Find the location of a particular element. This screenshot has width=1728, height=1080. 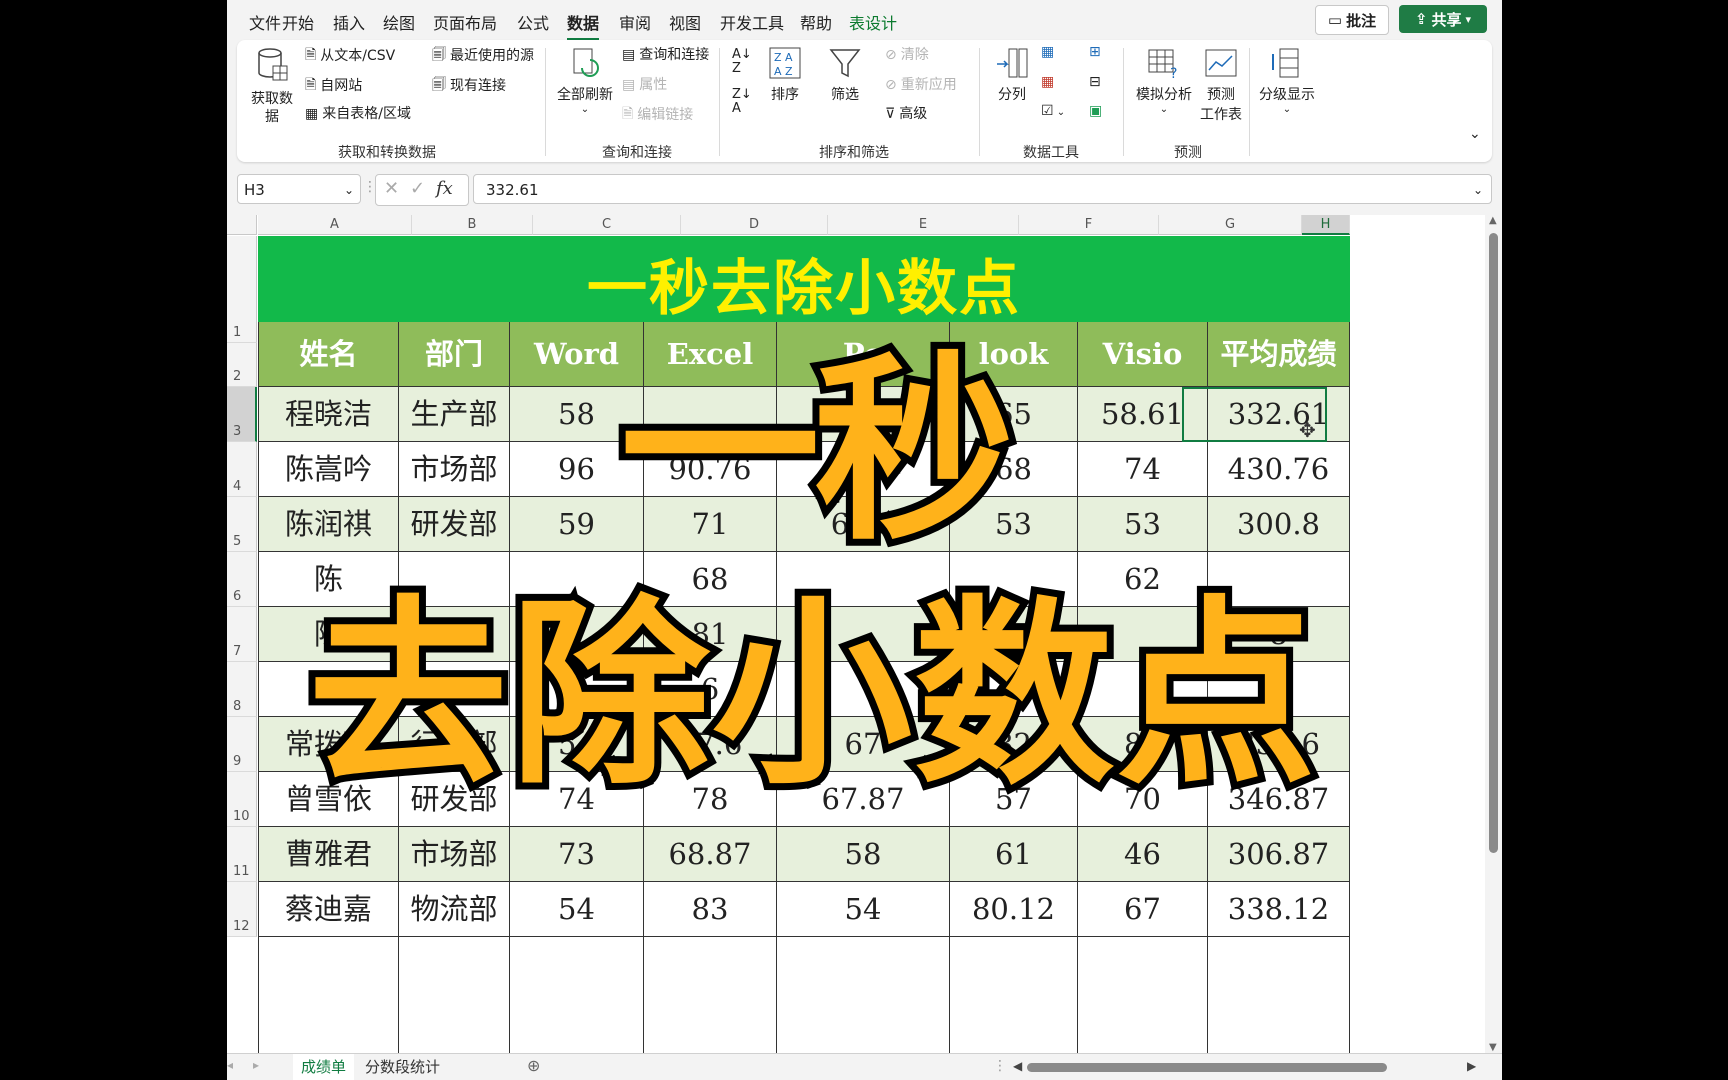

menu-data: 数据 is located at coordinates (583, 25).